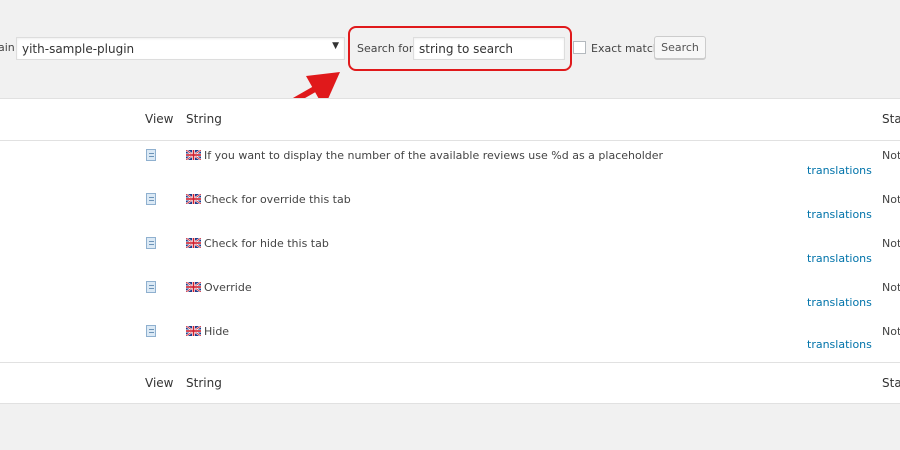  What do you see at coordinates (159, 119) in the screenshot?
I see `column-header-view: View` at bounding box center [159, 119].